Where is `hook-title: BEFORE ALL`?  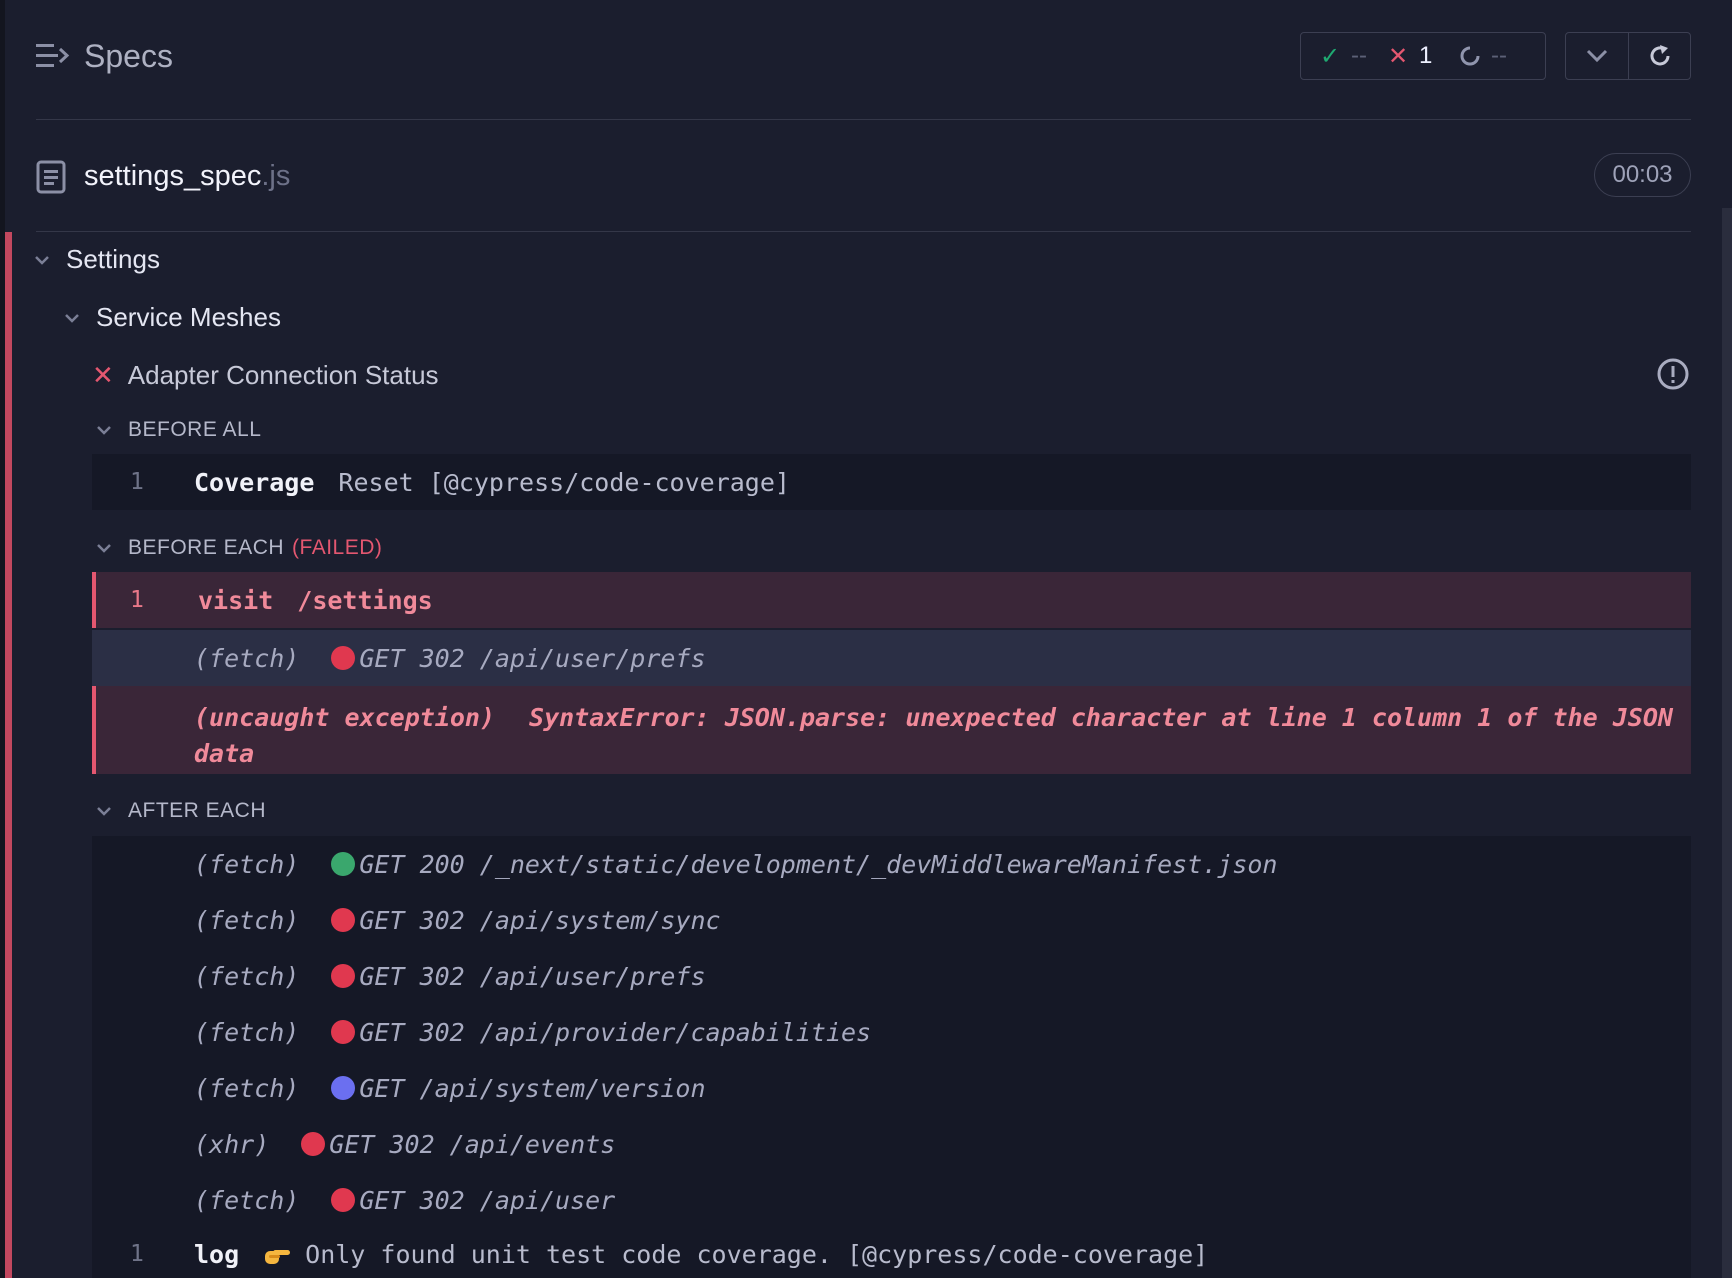
hook-title: BEFORE ALL is located at coordinates (195, 429).